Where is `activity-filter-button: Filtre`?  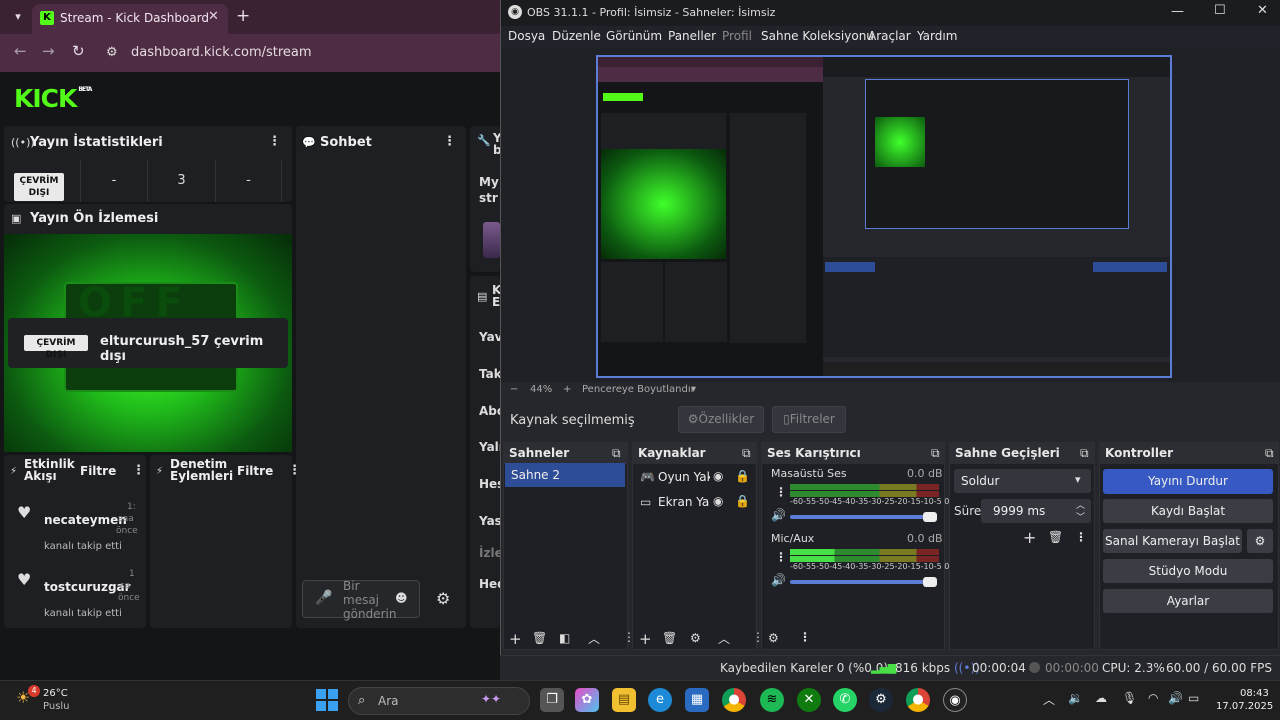 activity-filter-button: Filtre is located at coordinates (98, 471).